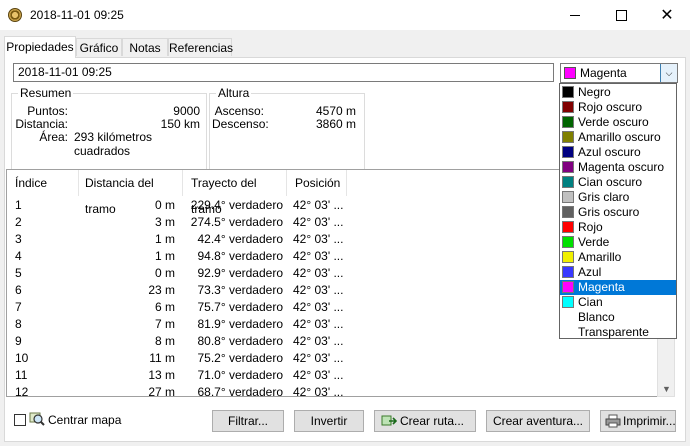  Describe the element at coordinates (329, 421) in the screenshot. I see `invertir-button: Invertir` at that location.